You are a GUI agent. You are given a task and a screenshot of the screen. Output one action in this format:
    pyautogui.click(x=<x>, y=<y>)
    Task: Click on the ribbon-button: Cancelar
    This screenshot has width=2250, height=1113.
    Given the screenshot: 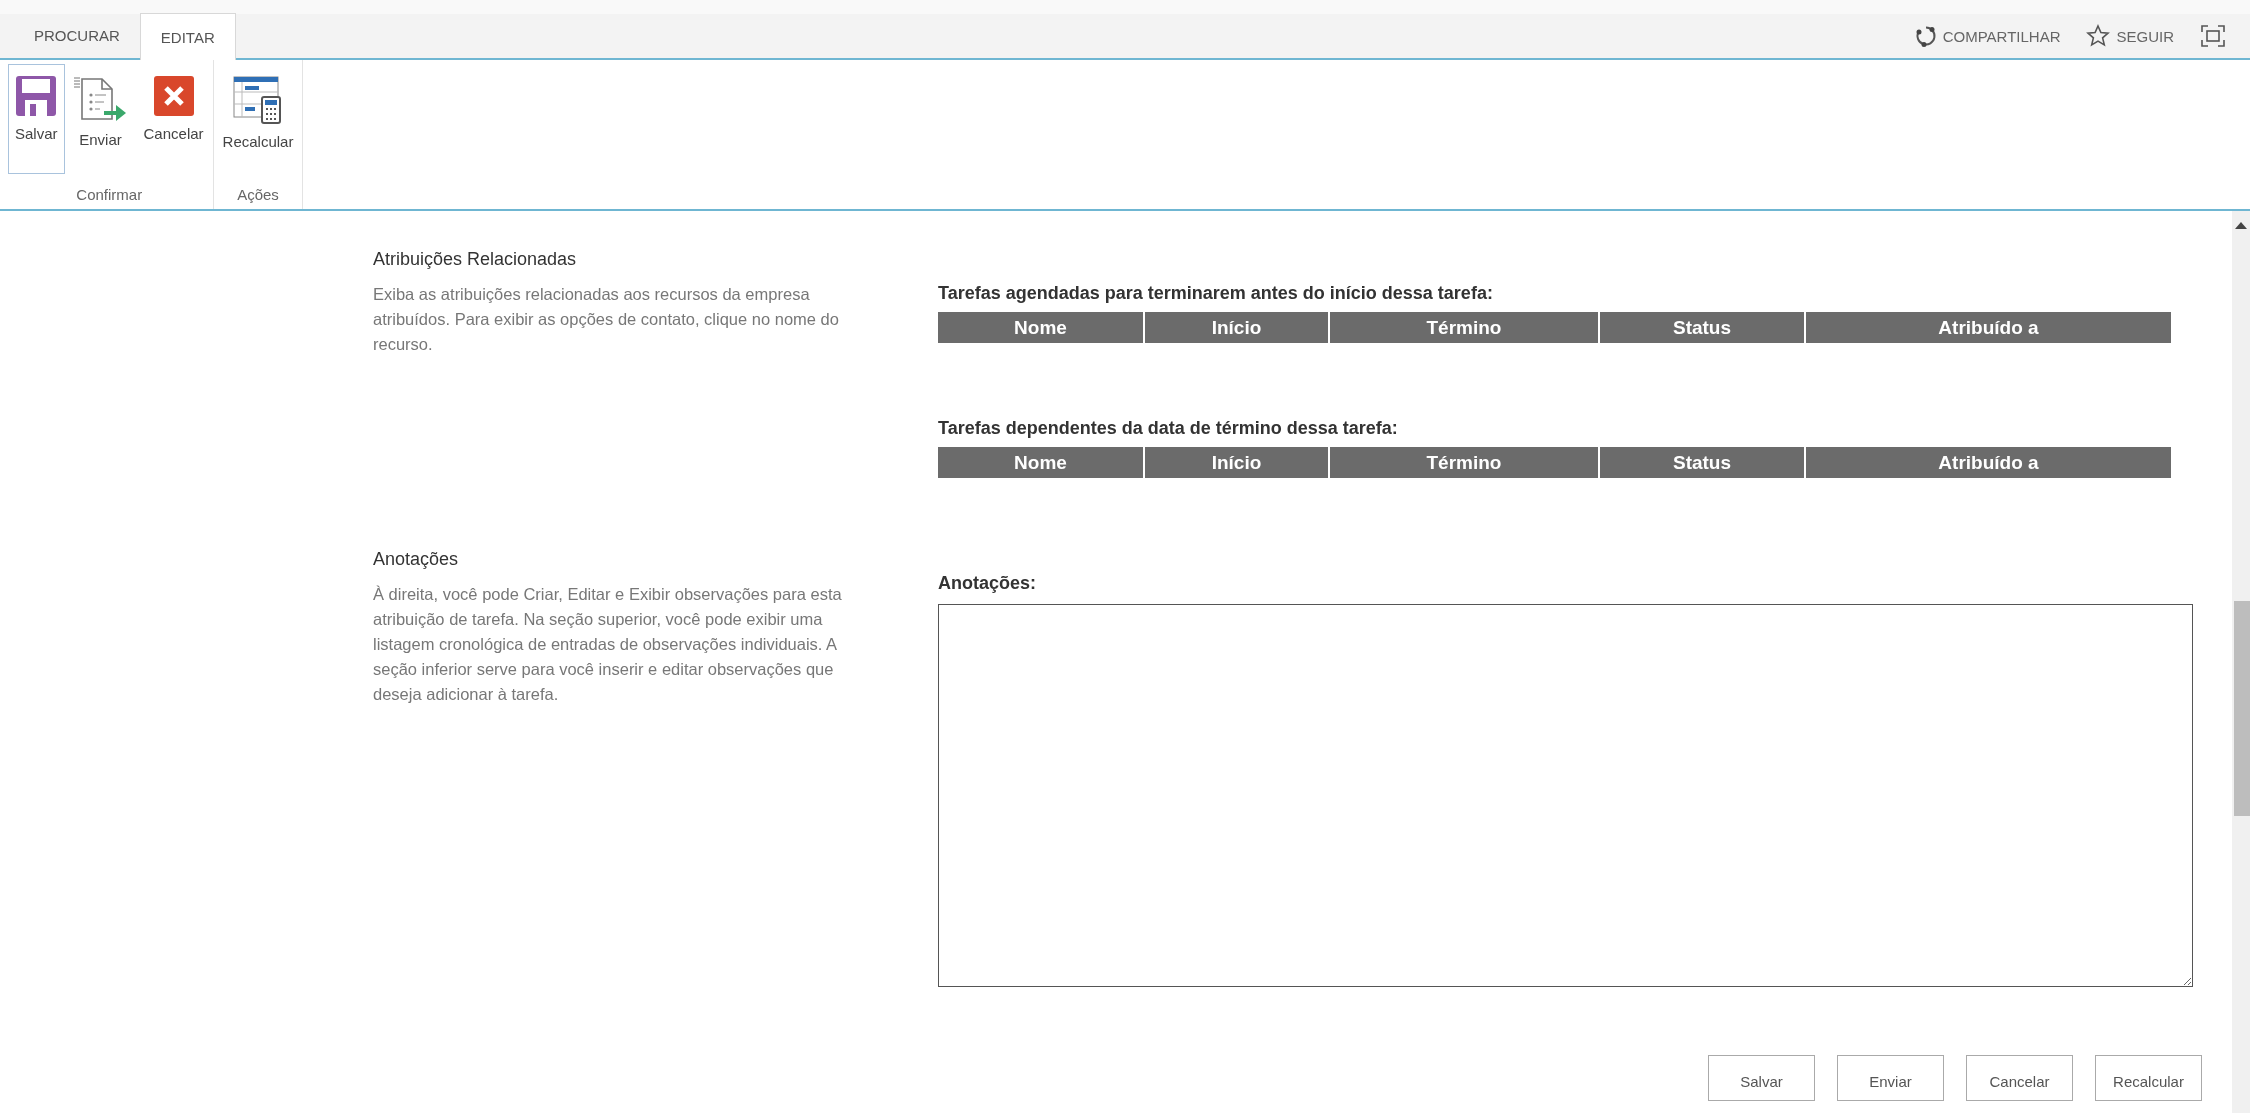 What is the action you would take?
    pyautogui.click(x=173, y=119)
    